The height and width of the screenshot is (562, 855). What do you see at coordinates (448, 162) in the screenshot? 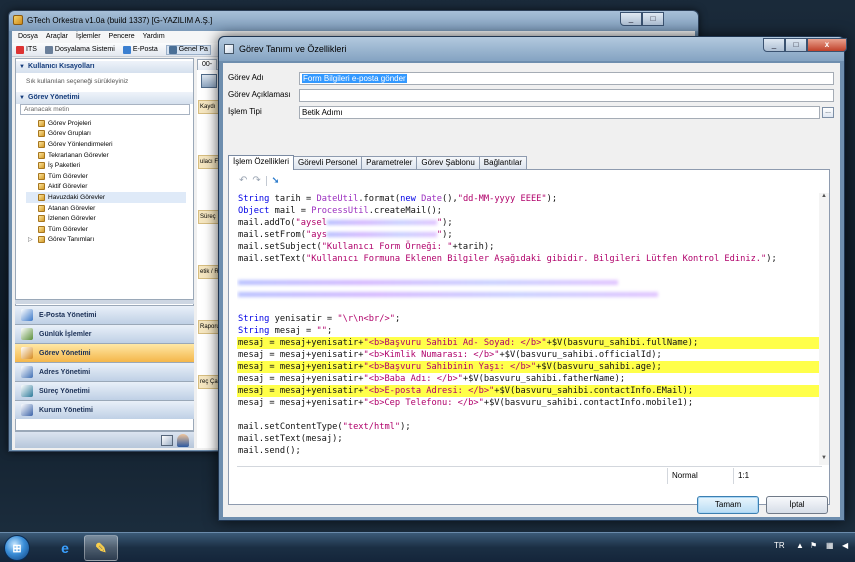
I see `dialog-tab: Görev Şablonu` at bounding box center [448, 162].